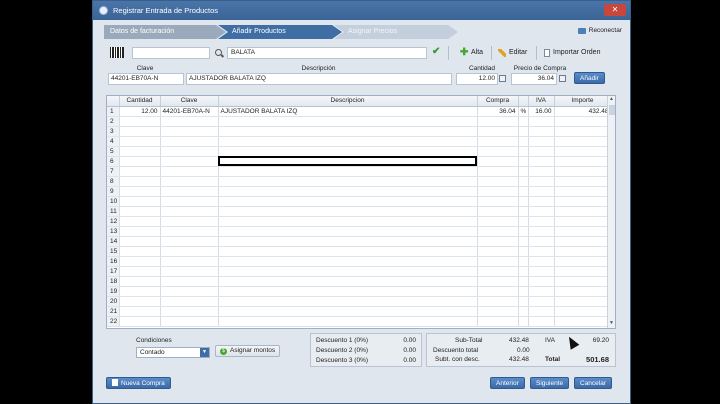  Describe the element at coordinates (359, 131) in the screenshot. I see `table-row: 3` at that location.